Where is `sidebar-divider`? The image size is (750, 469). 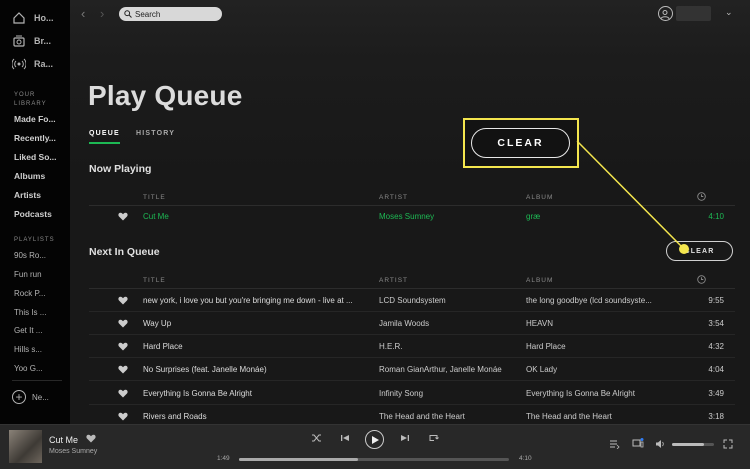
sidebar-divider is located at coordinates (37, 380).